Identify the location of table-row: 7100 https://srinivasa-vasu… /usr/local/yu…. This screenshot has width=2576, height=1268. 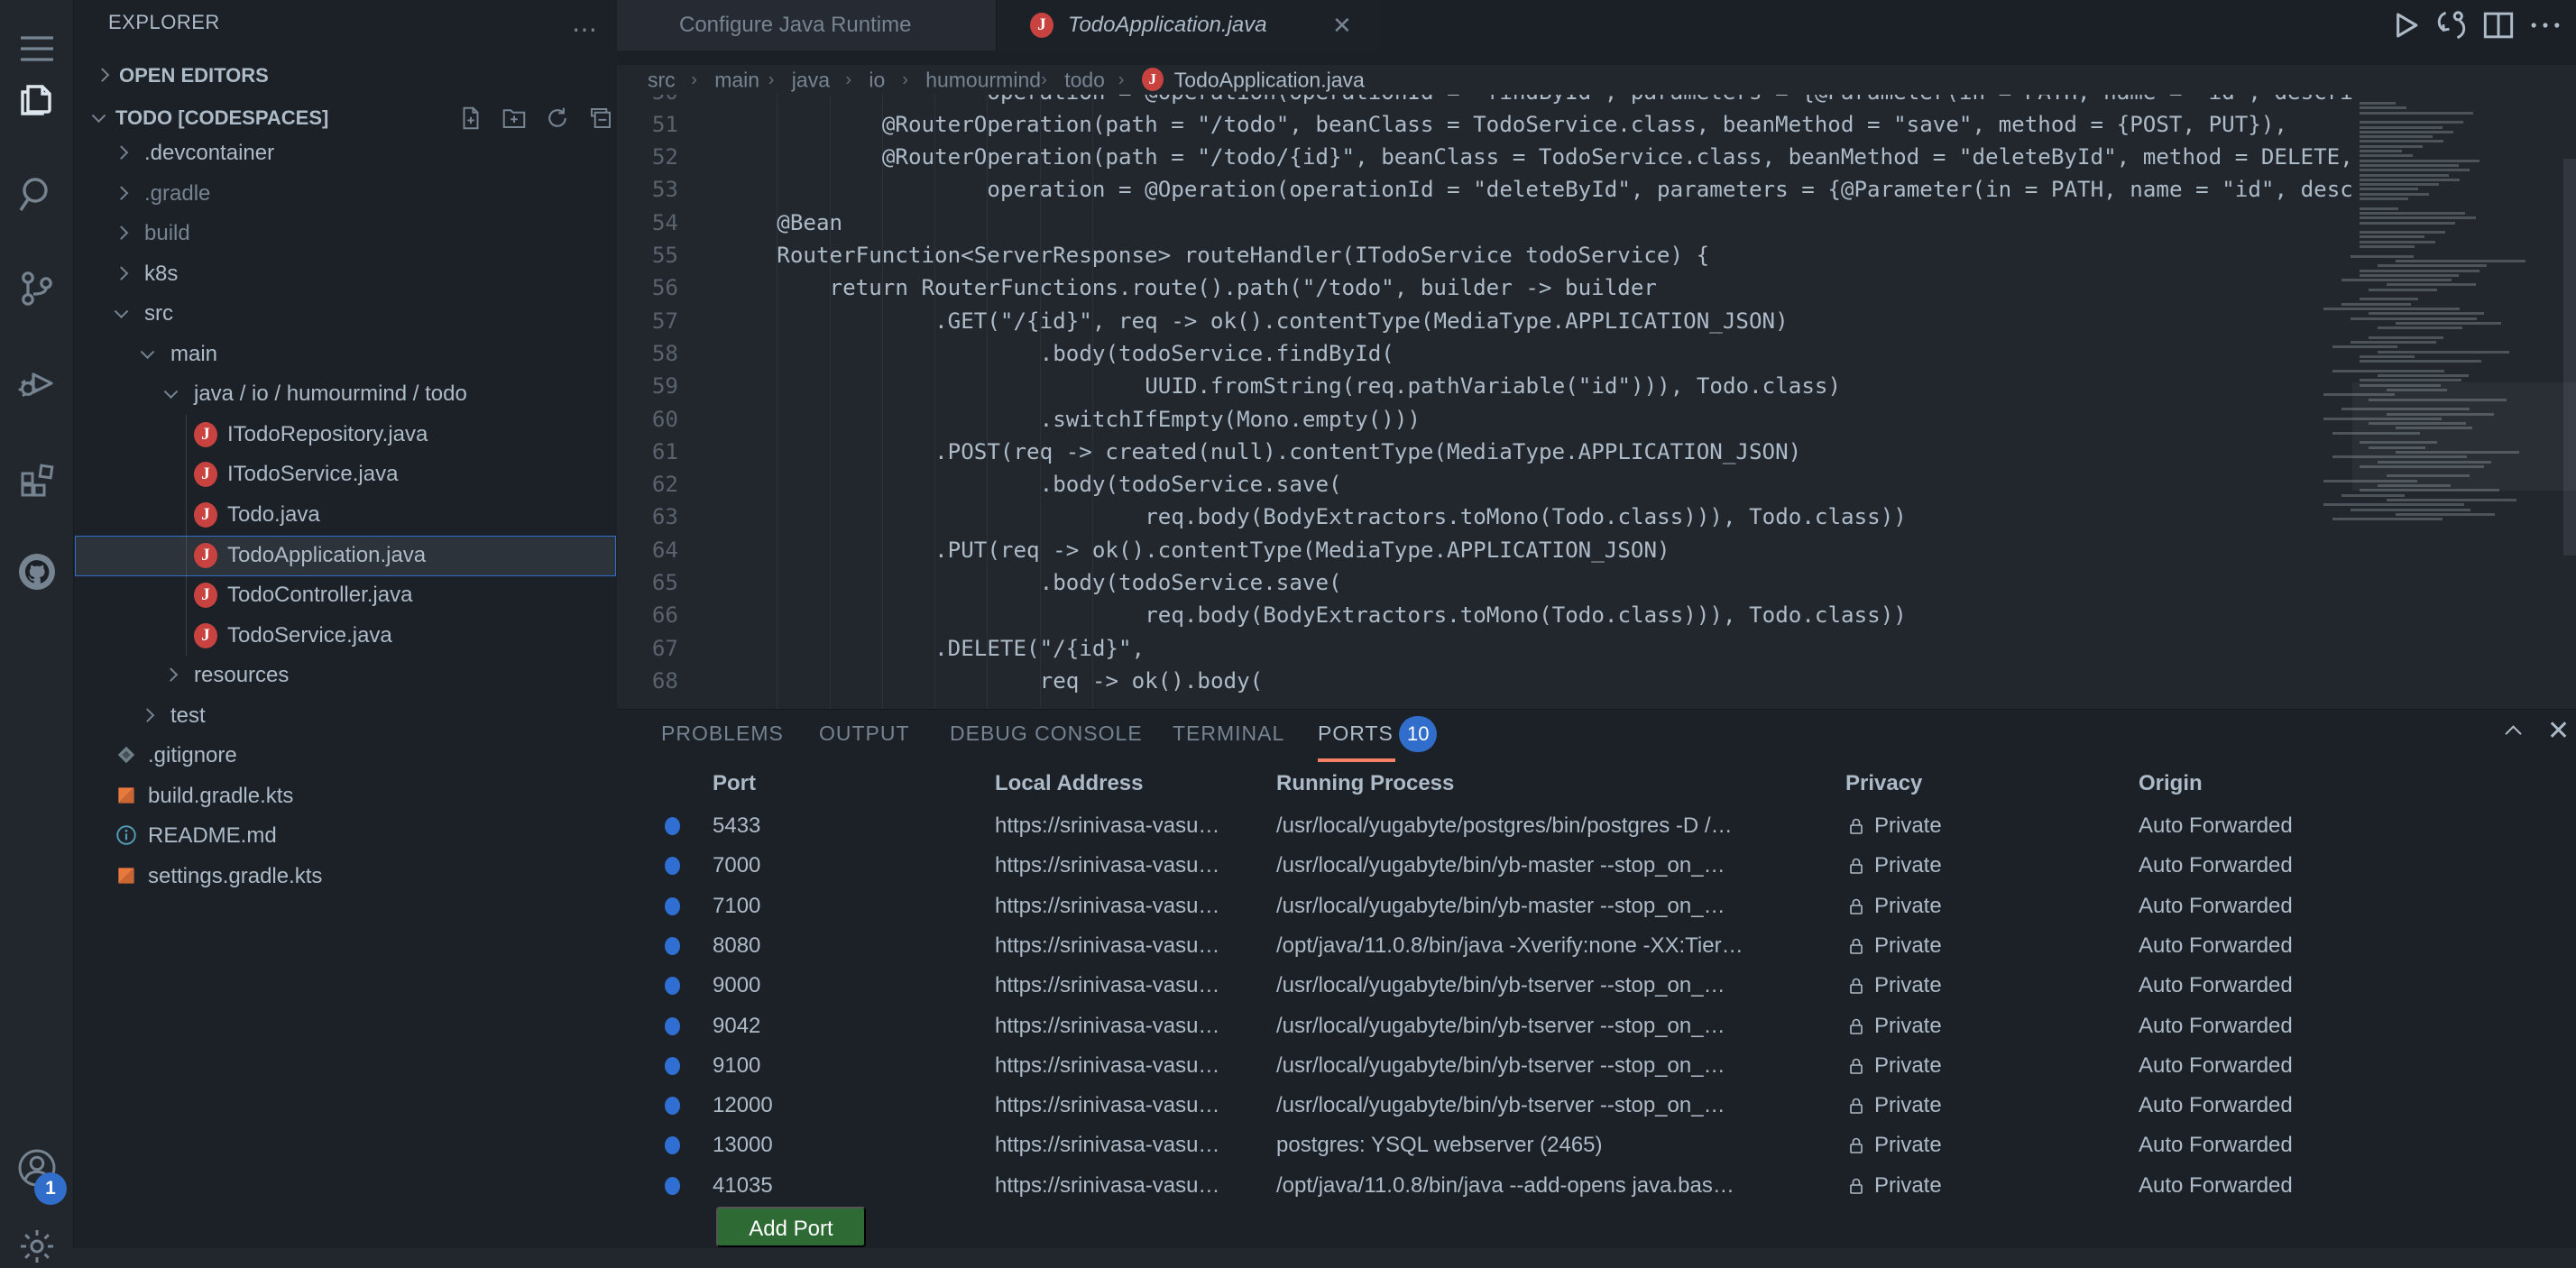
(1596, 906).